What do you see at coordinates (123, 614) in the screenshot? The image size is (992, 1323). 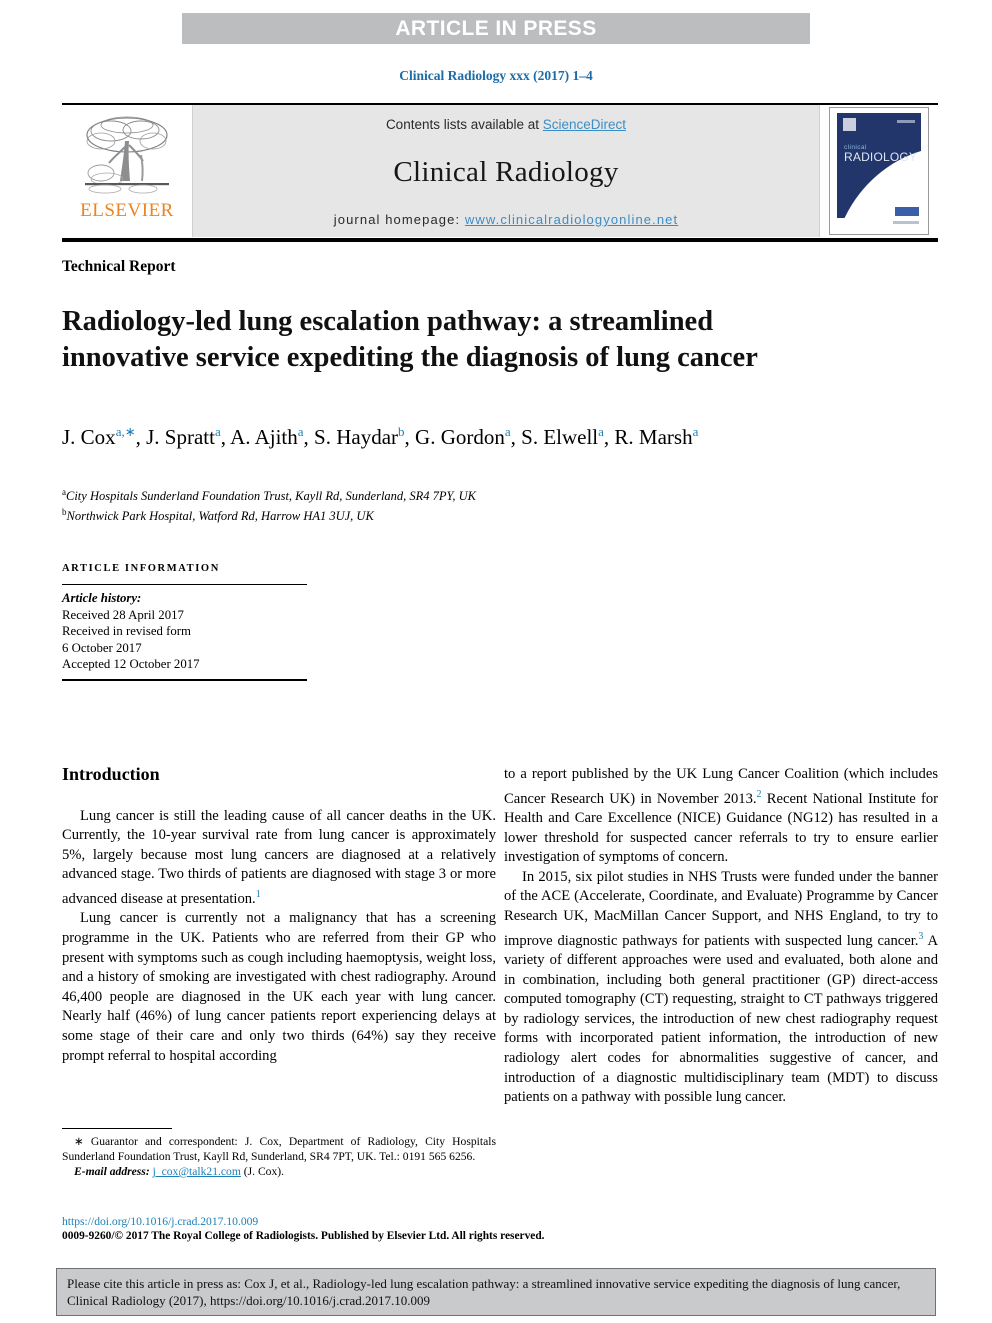 I see `article-history-line: Received 28 April 2017` at bounding box center [123, 614].